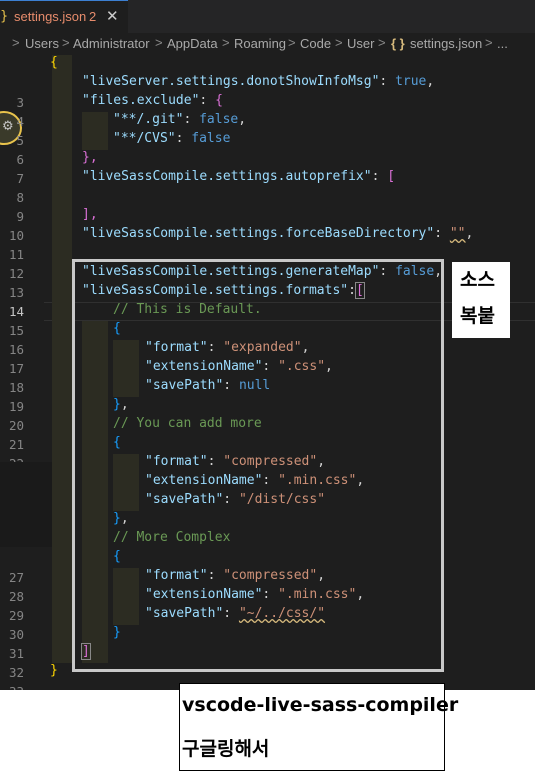  What do you see at coordinates (315, 43) in the screenshot?
I see `breadcrumb-item-code: Code` at bounding box center [315, 43].